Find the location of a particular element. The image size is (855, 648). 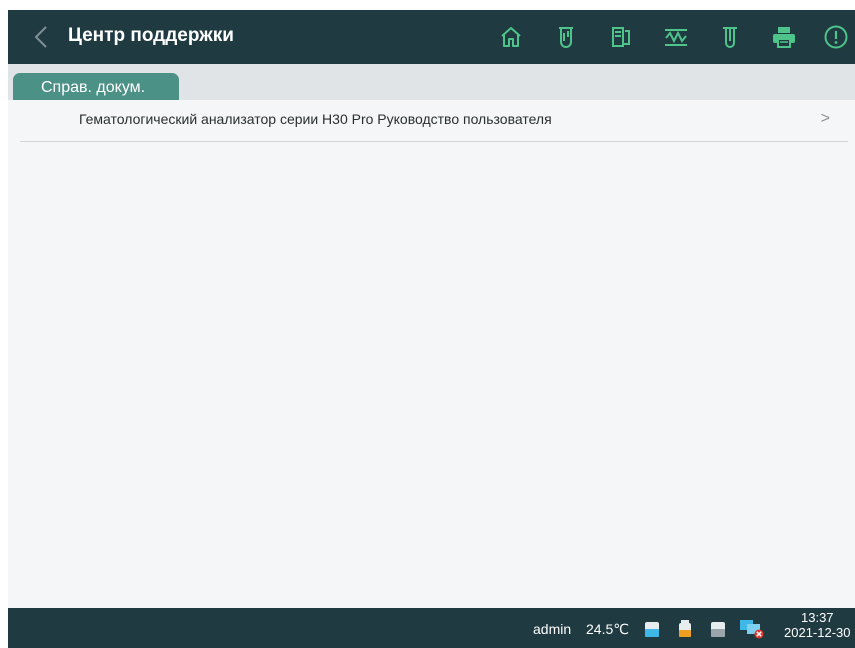

alert-icon is located at coordinates (836, 37).